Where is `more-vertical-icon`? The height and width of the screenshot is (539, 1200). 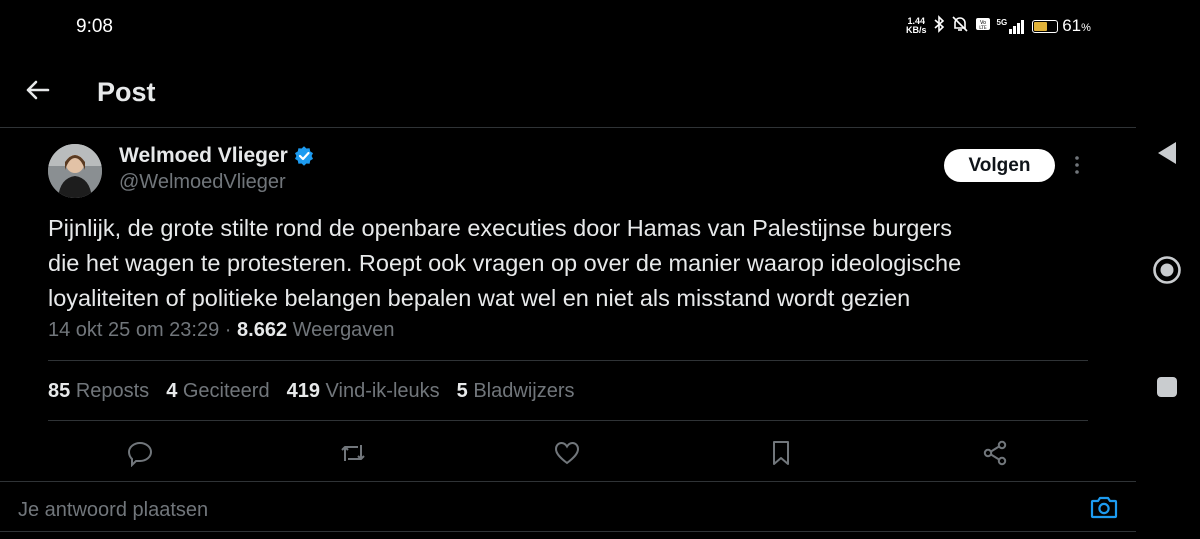
more-vertical-icon is located at coordinates (1077, 165).